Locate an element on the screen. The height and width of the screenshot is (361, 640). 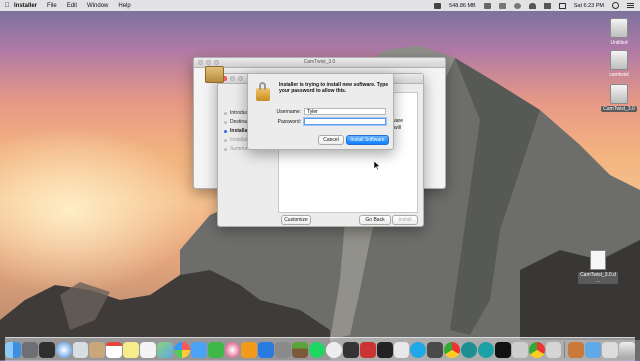
customize-button: Customize is located at coordinates (296, 220).